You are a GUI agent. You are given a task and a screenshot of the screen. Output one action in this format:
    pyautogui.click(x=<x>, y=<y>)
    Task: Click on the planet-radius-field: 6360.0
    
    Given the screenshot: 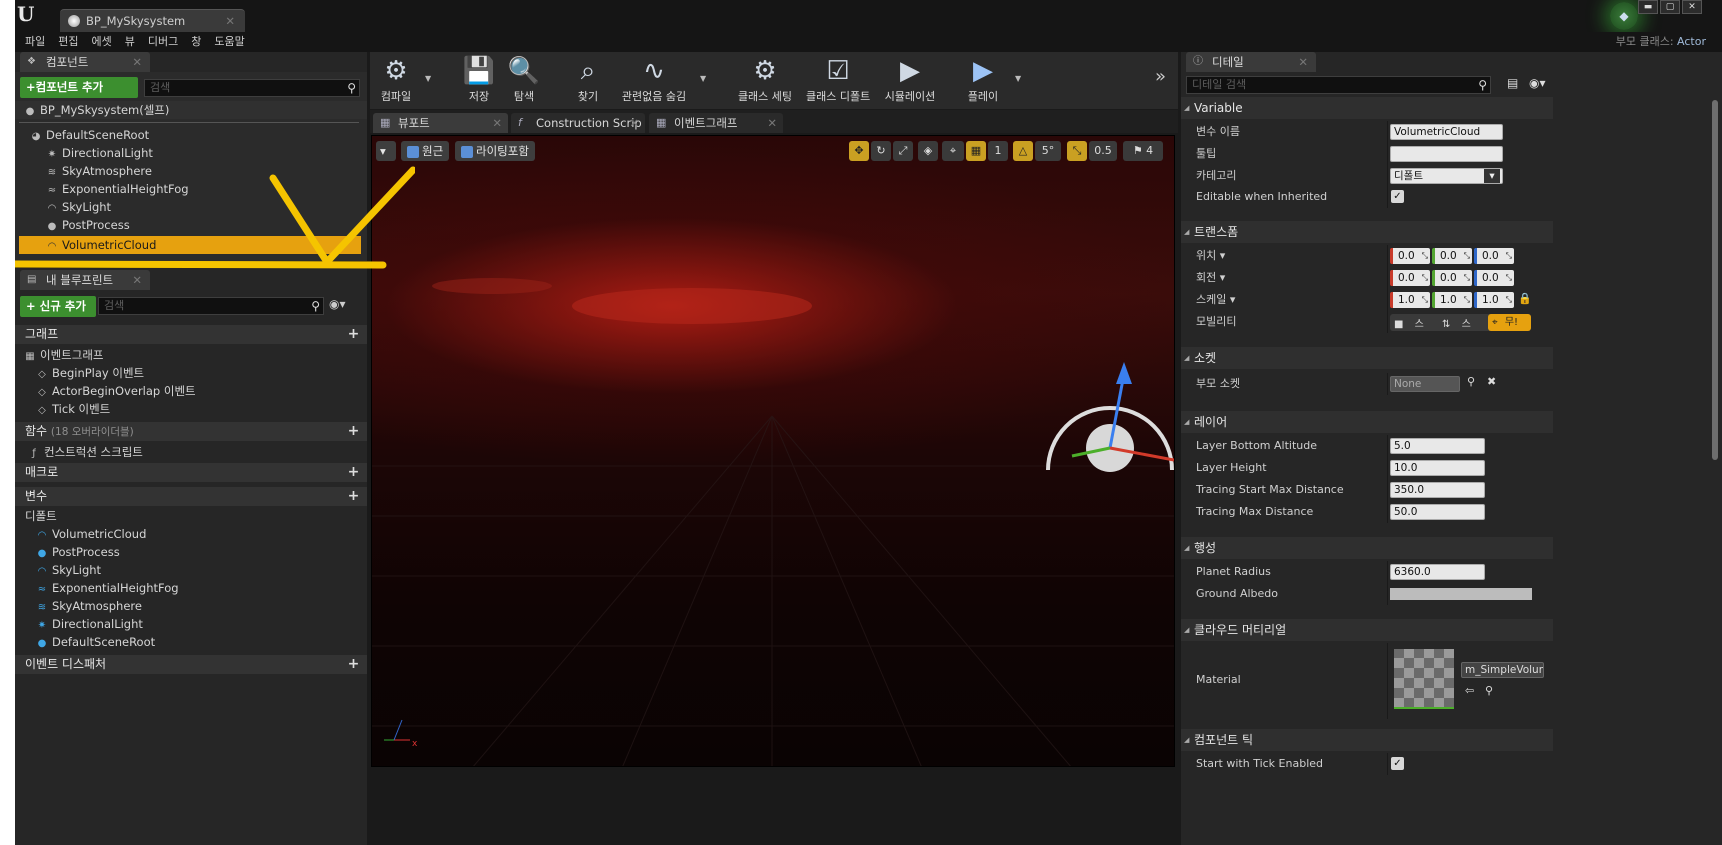 What is the action you would take?
    pyautogui.click(x=1437, y=572)
    